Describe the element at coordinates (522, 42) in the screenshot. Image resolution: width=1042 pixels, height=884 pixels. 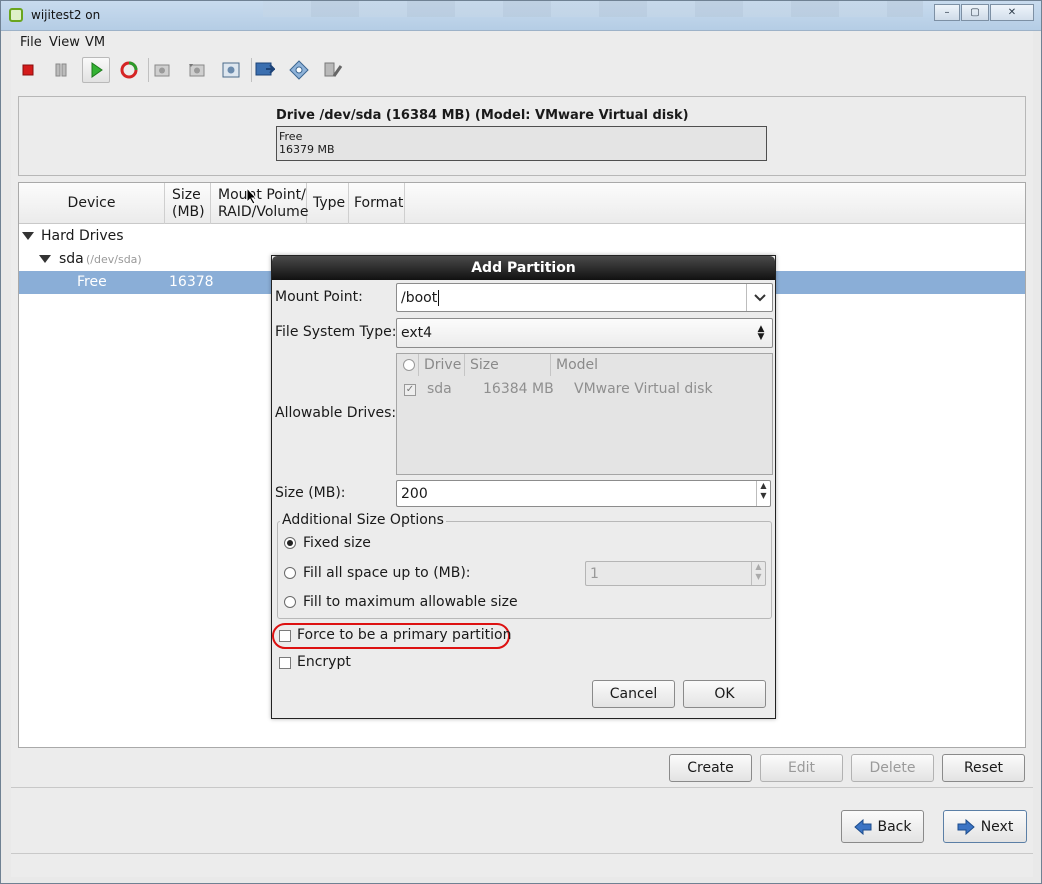
I see `menu-bar: File View VM` at that location.